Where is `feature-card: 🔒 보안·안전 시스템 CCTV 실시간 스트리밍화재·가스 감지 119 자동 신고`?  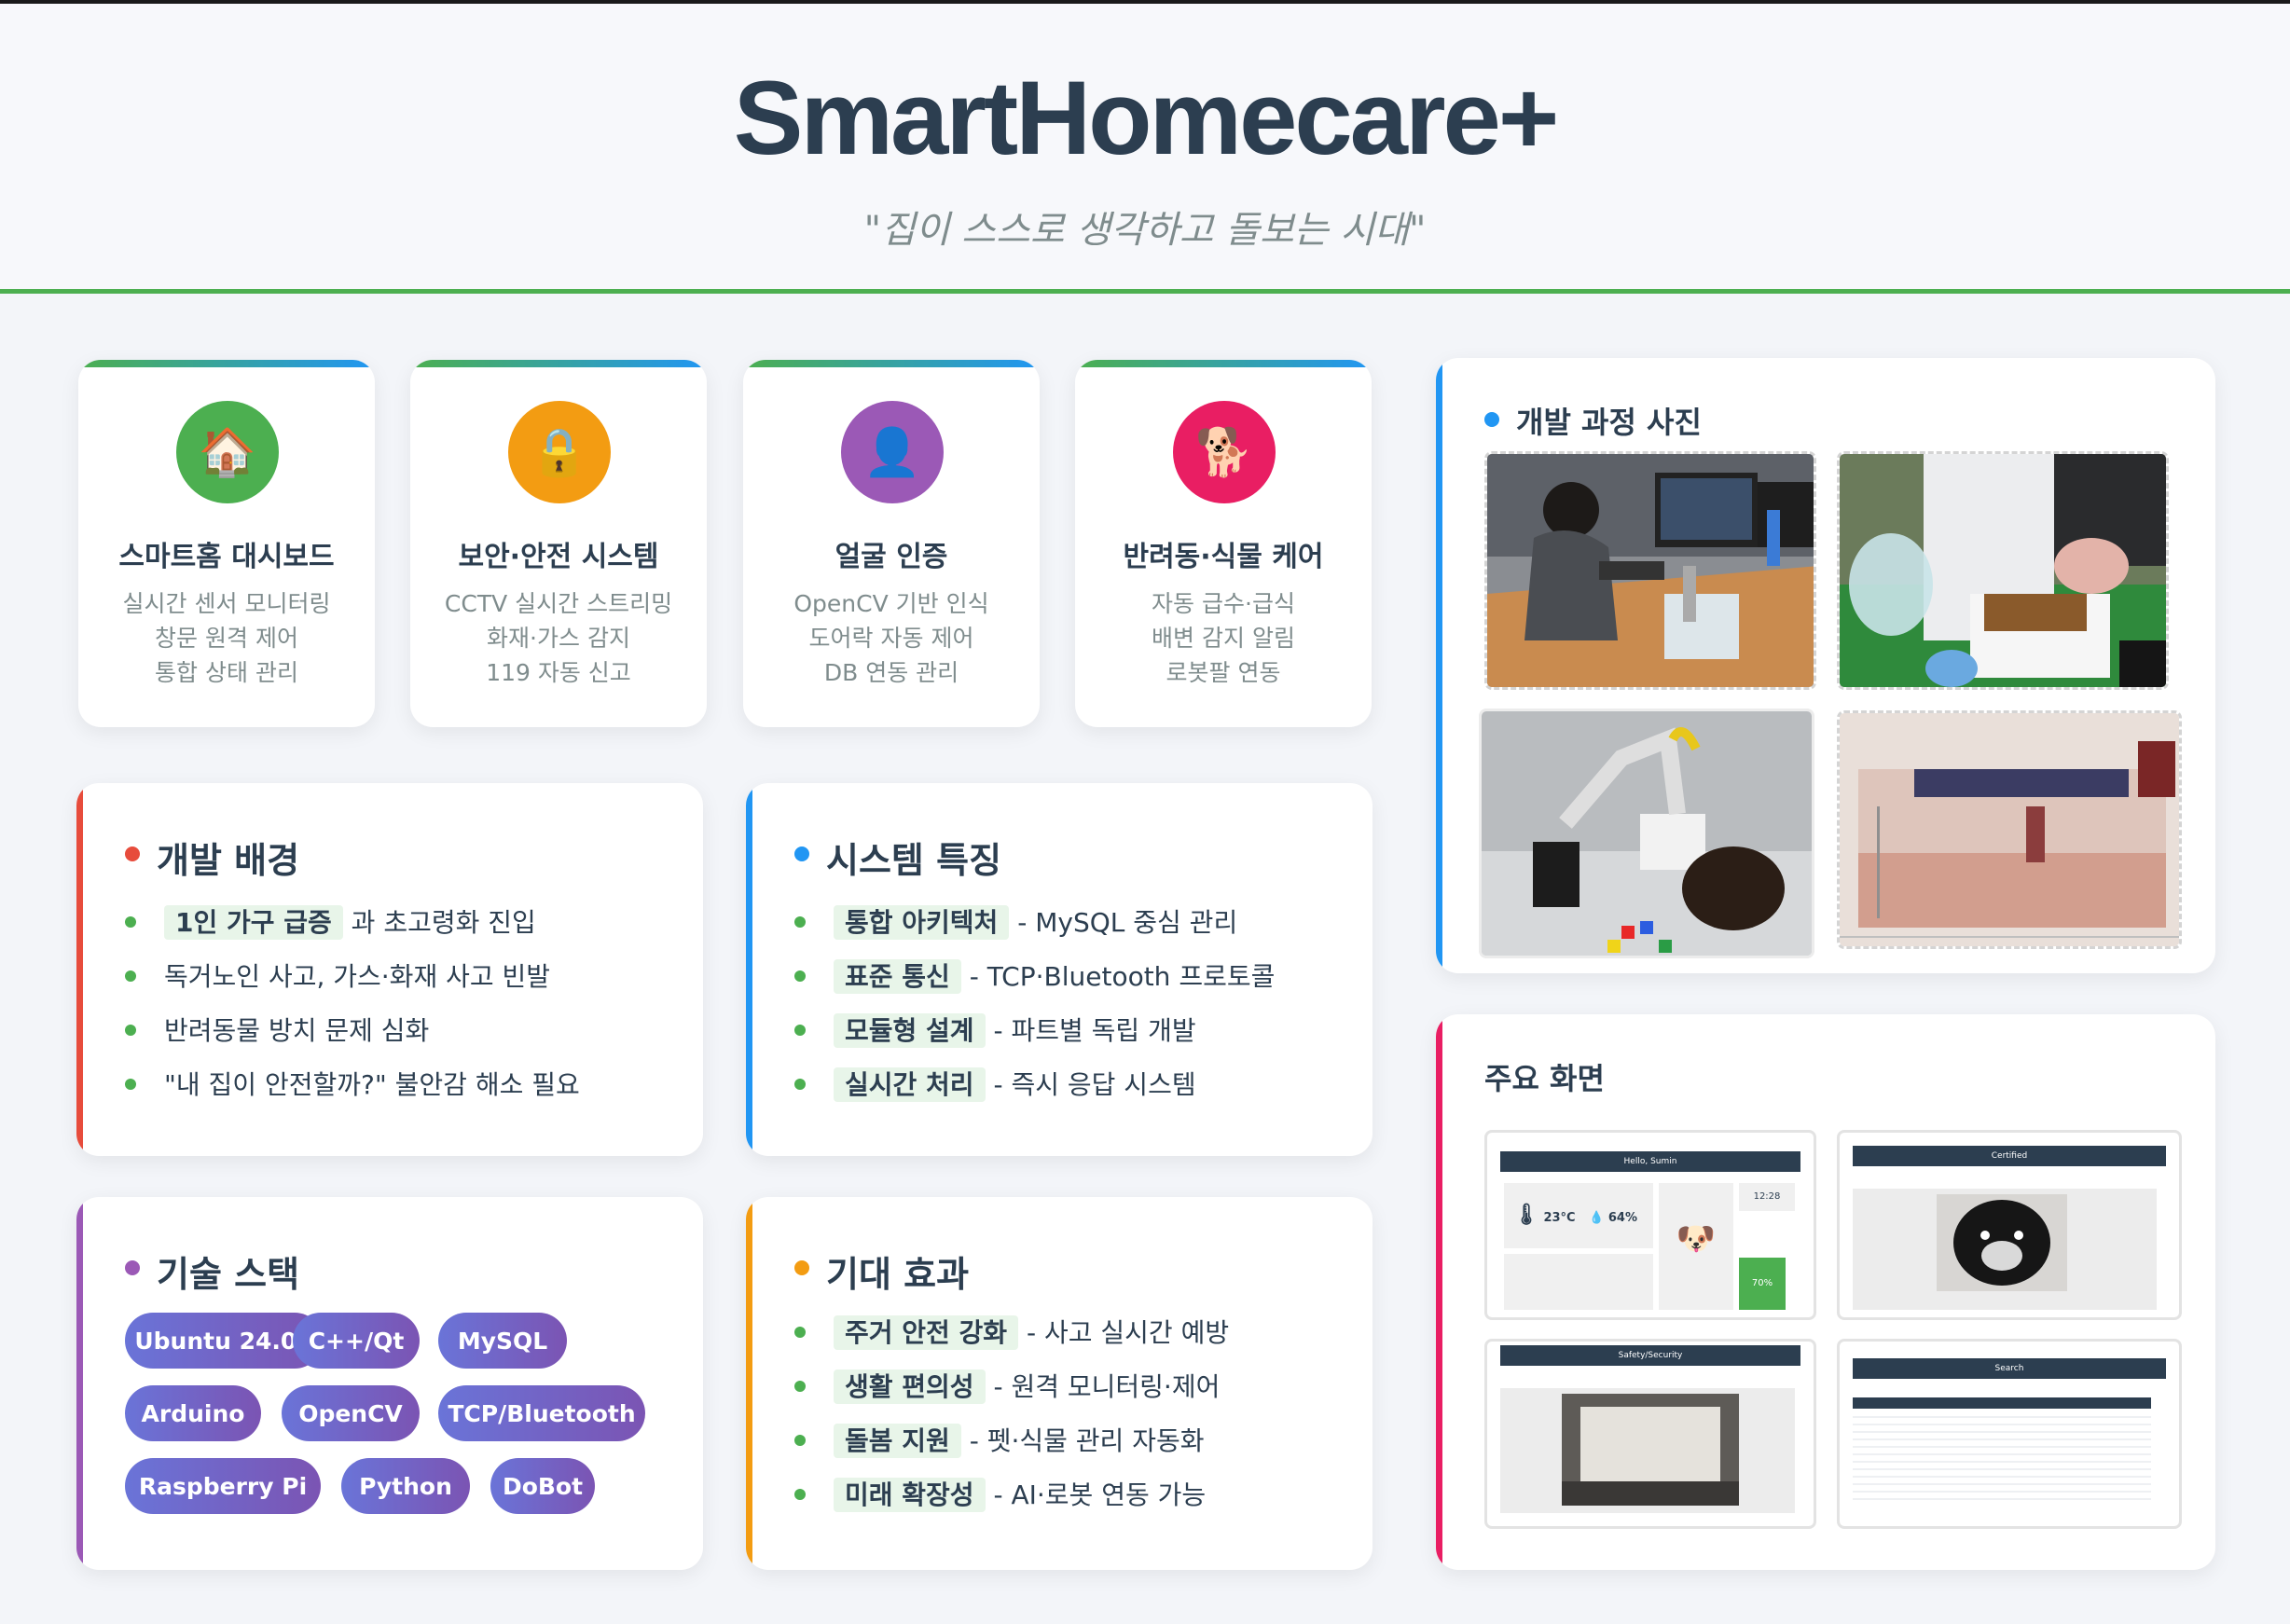
feature-card: 🔒 보안·안전 시스템 CCTV 실시간 스트리밍화재·가스 감지 119 자동 신고 is located at coordinates (558, 543).